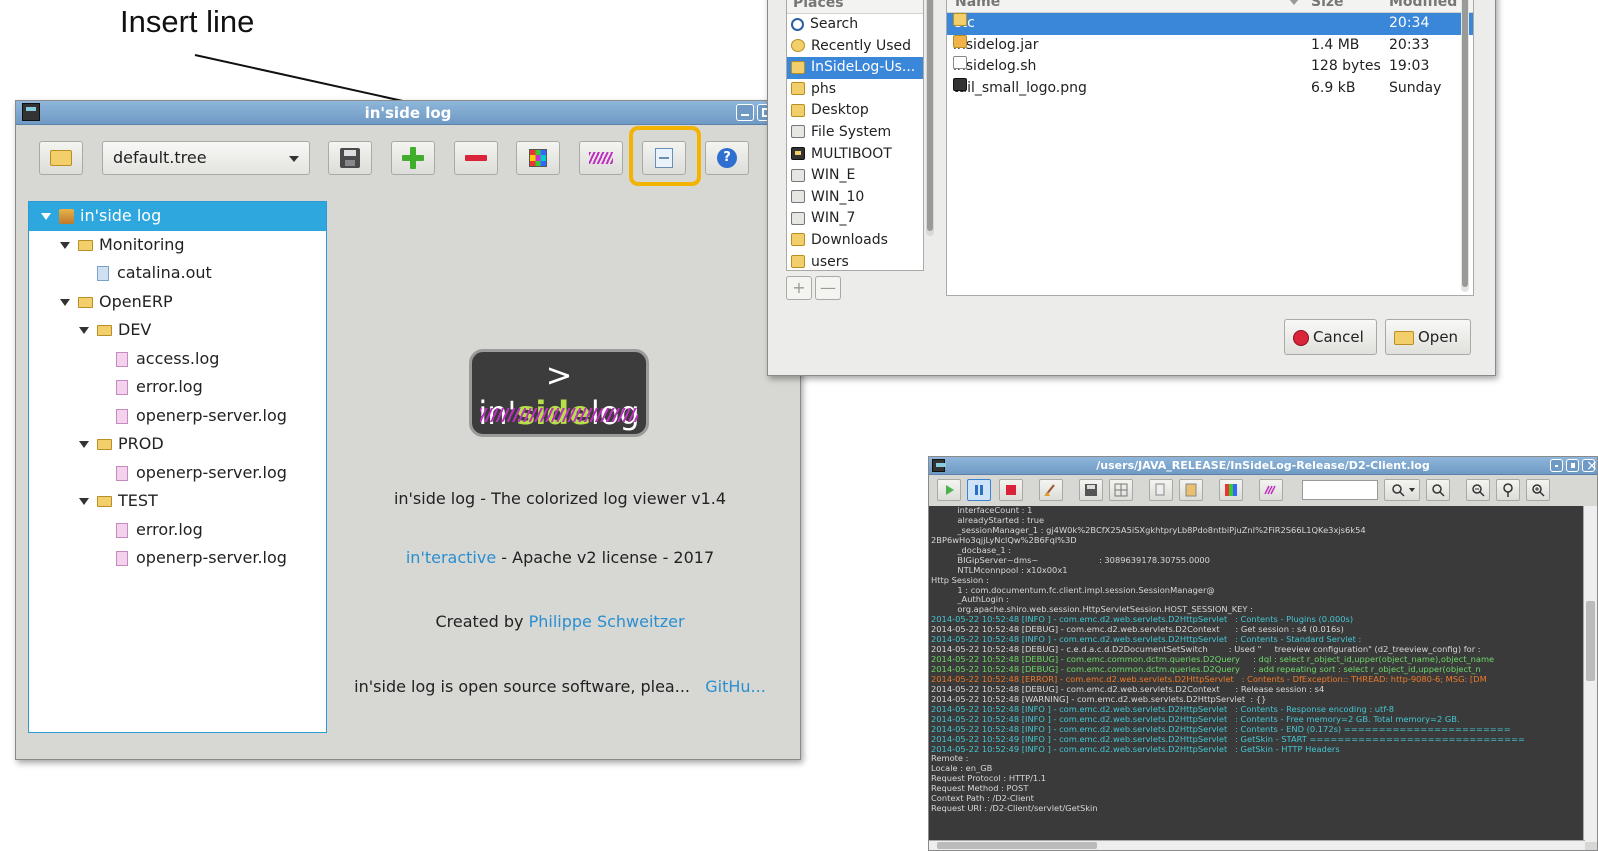  I want to click on remove-button, so click(476, 158).